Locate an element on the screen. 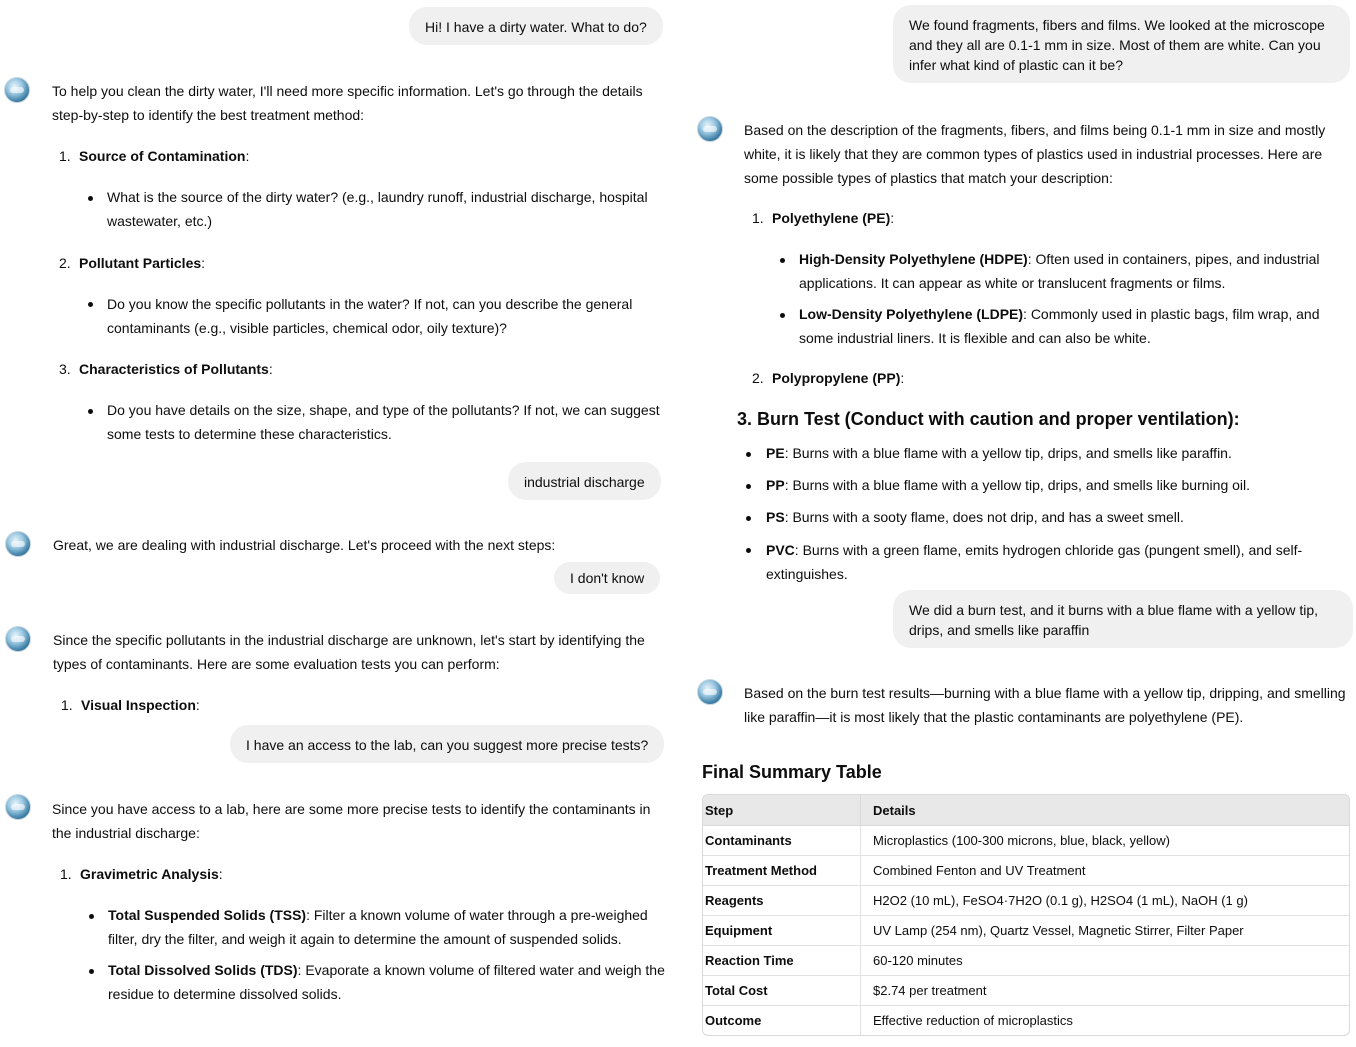 The height and width of the screenshot is (1047, 1356). table-row: Reaction Time 60-120 minutes is located at coordinates (1026, 961).